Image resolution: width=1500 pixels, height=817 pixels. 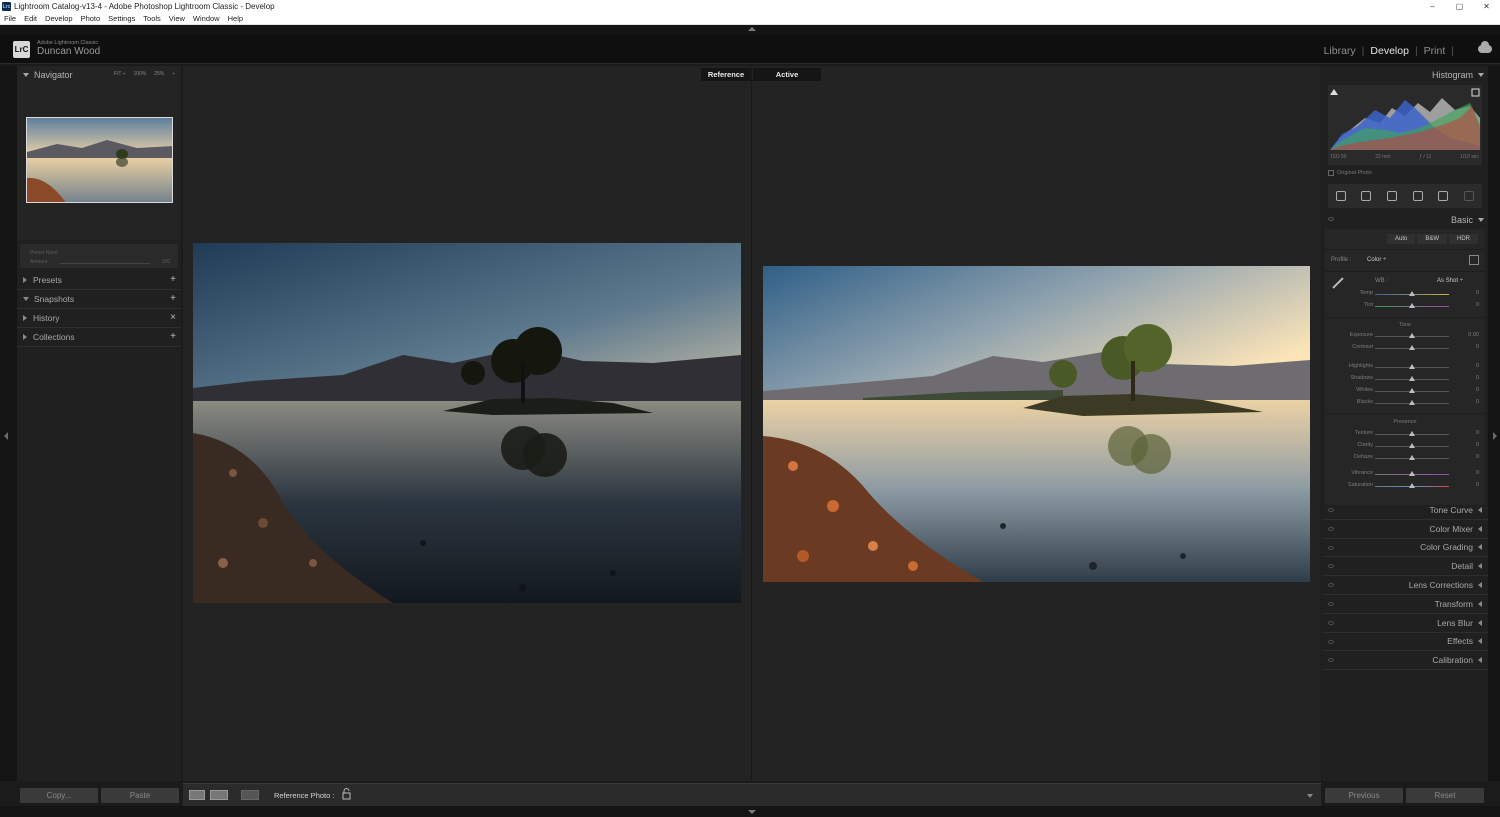 I want to click on profile-select: Color ÷, so click(x=1376, y=260).